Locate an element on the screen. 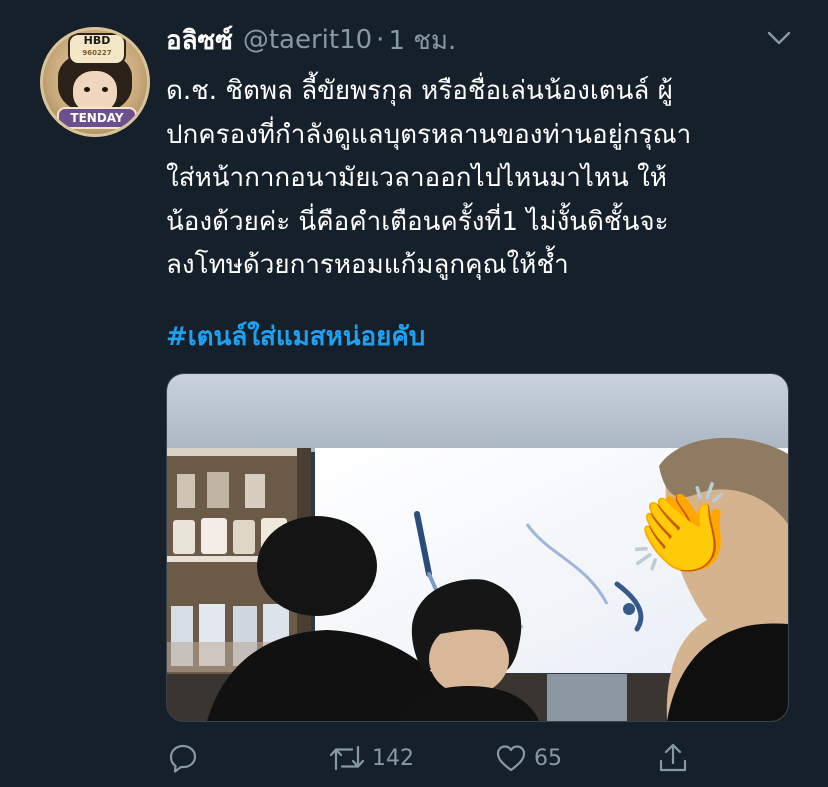 The height and width of the screenshot is (787, 828). hashtag-link: #เตนล์ใส่แมสหน่อยคับ is located at coordinates (295, 336).